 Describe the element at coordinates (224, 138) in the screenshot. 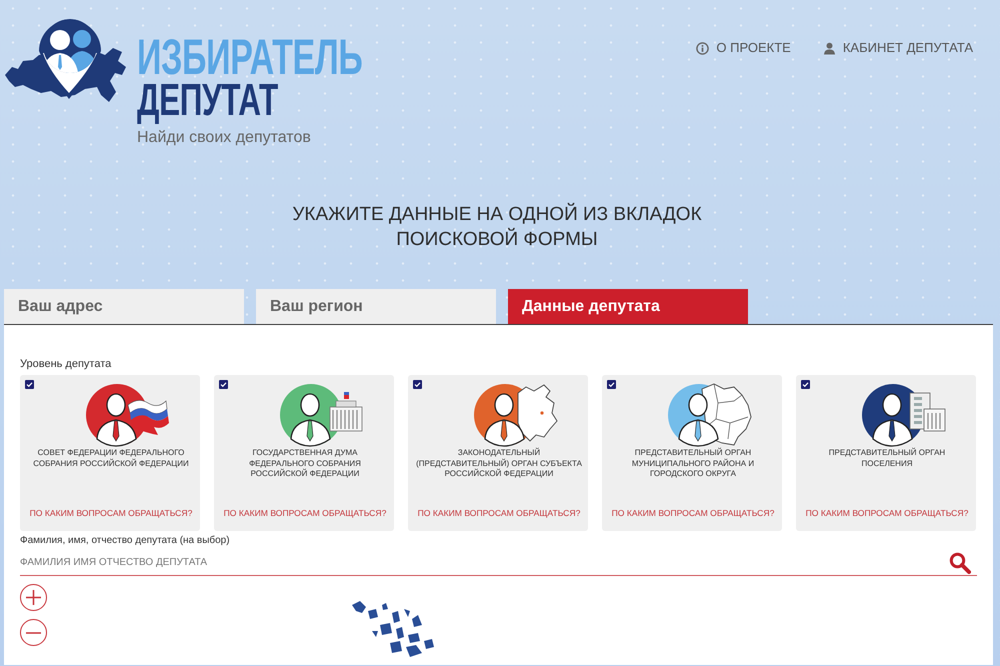

I see `tagline: Найди своих депутатов` at that location.